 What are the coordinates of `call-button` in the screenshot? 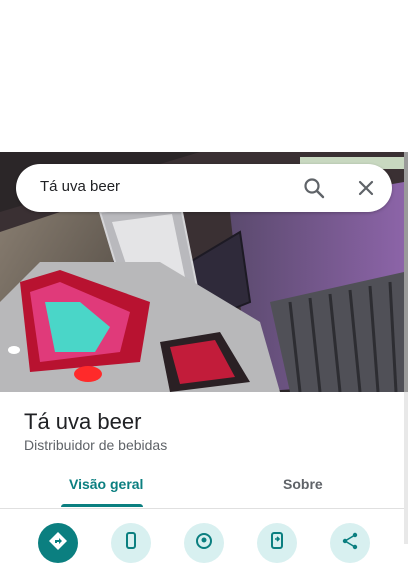 It's located at (131, 543).